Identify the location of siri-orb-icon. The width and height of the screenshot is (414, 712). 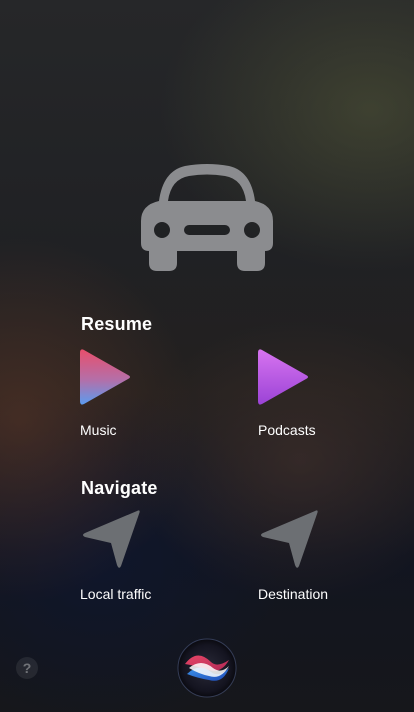
(207, 668).